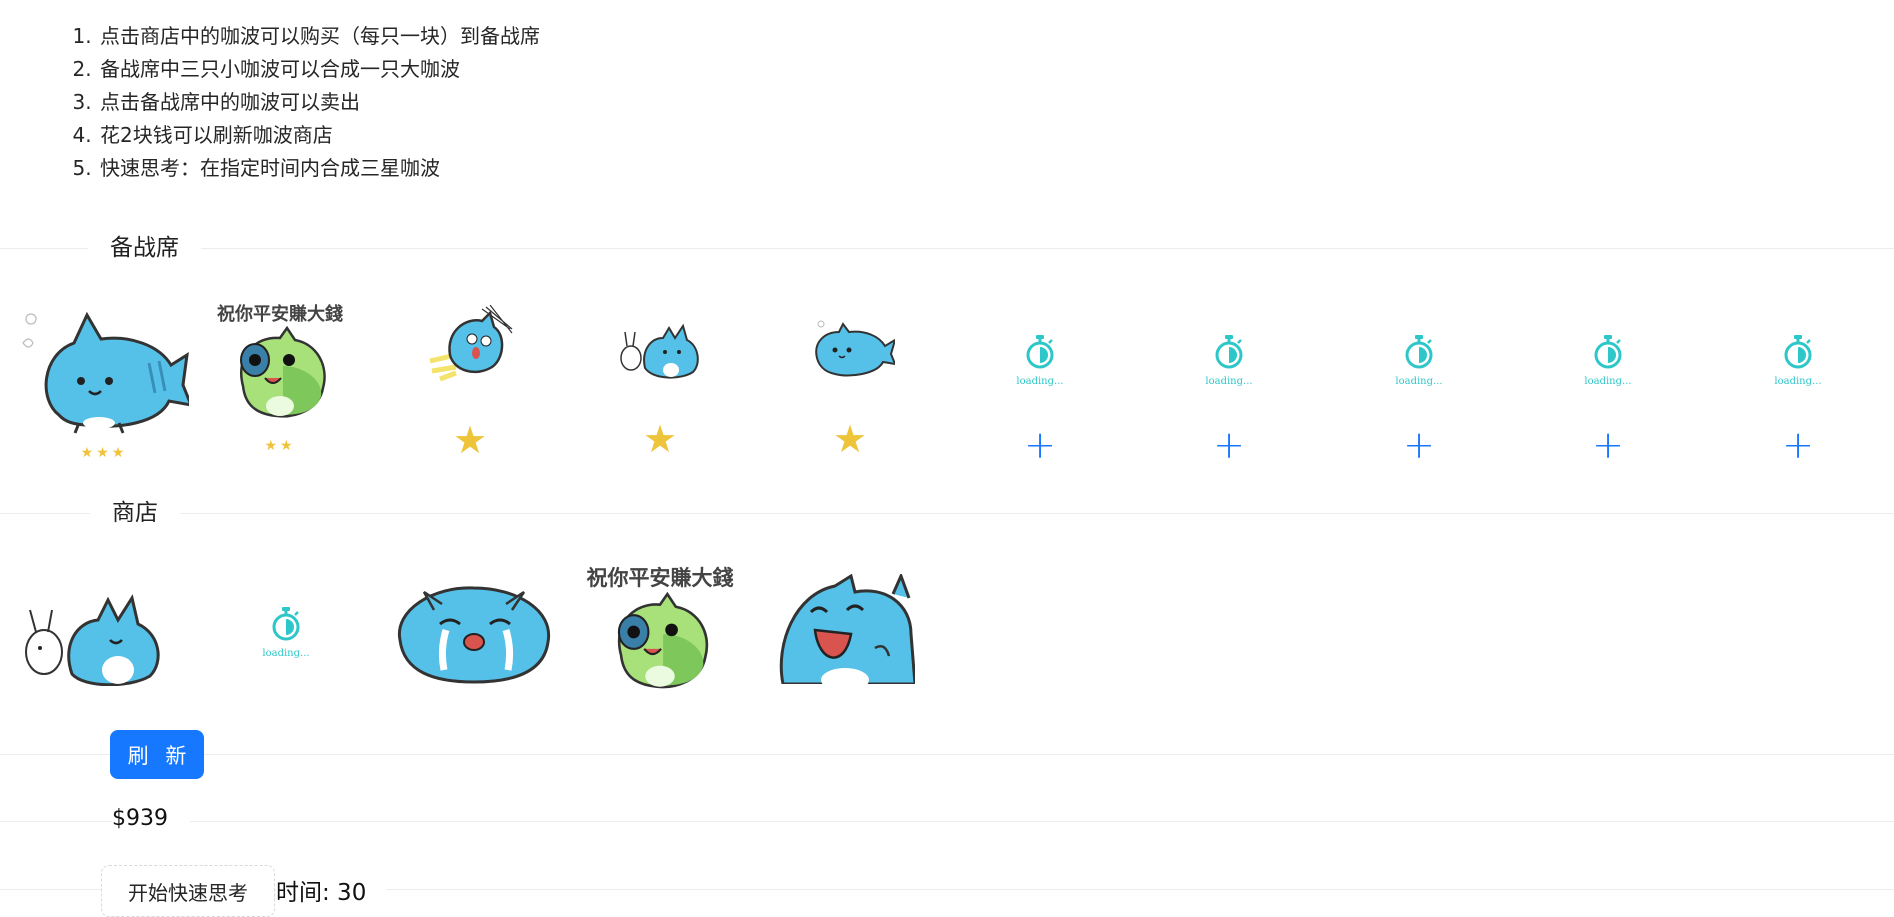  What do you see at coordinates (151, 818) in the screenshot?
I see `money-display: $939` at bounding box center [151, 818].